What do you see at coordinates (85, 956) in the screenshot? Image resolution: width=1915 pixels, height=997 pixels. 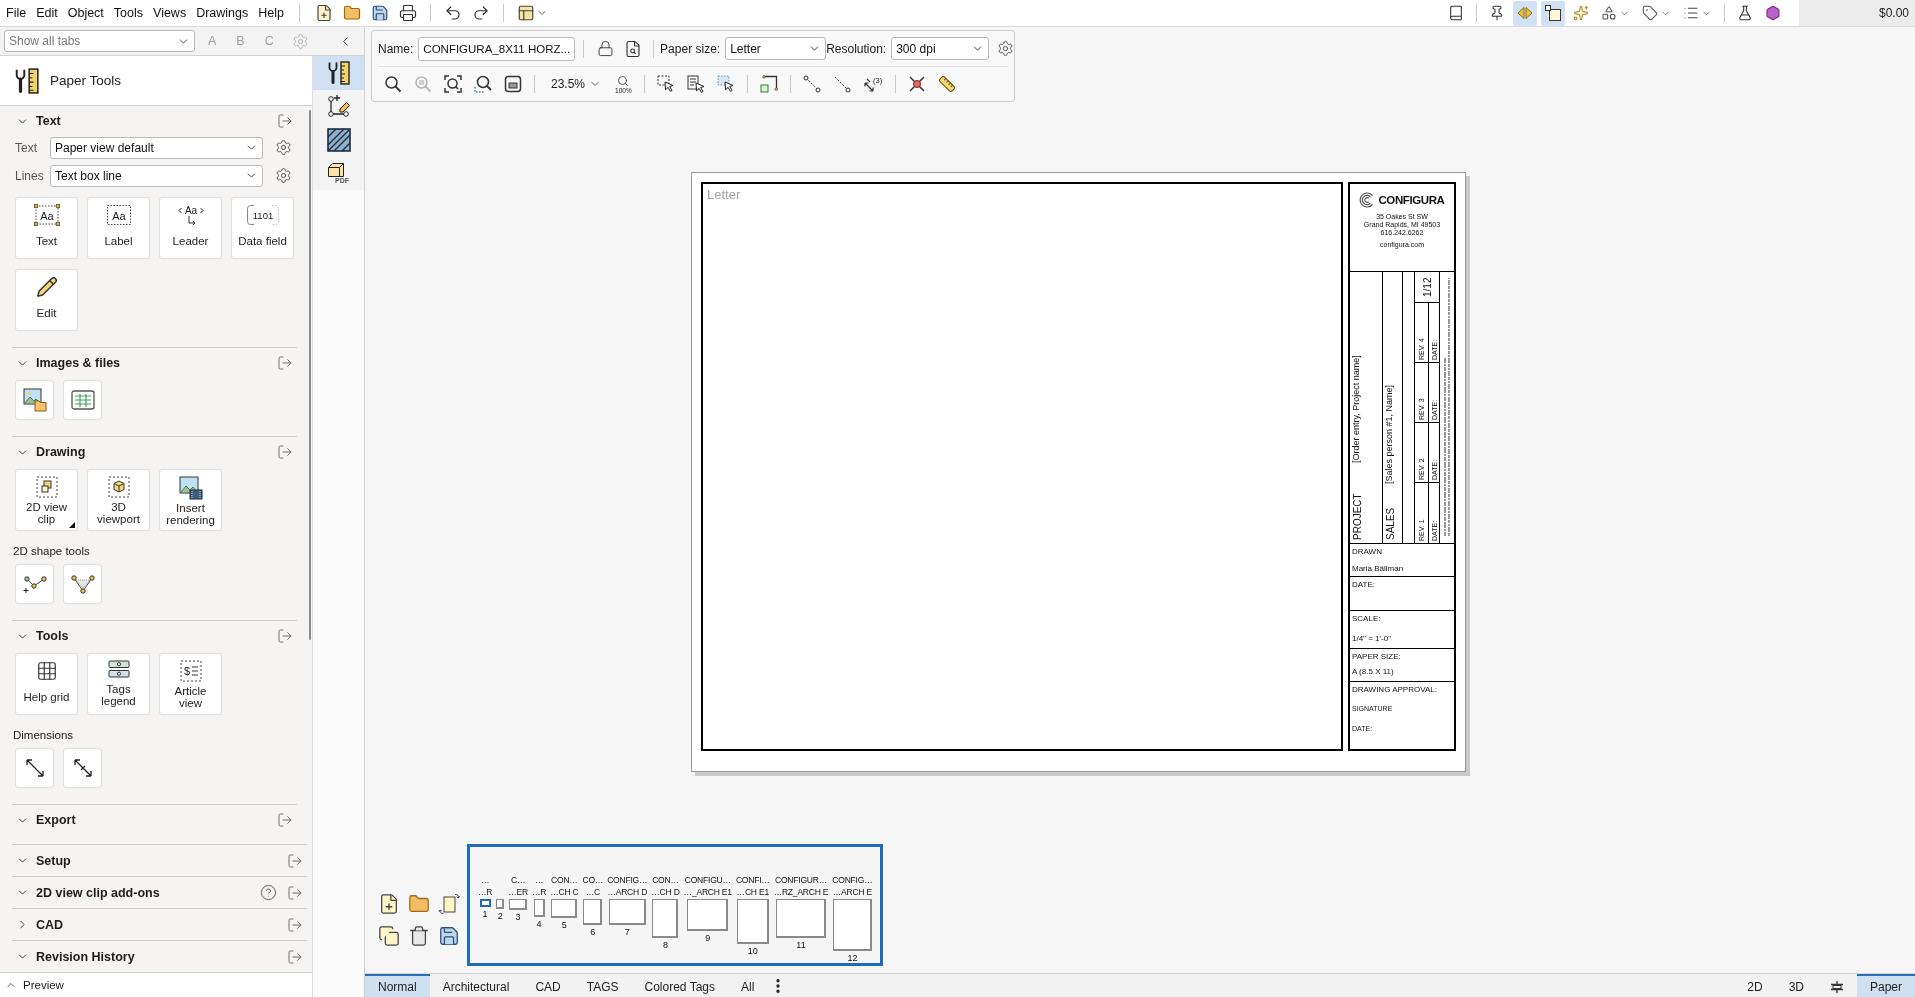 I see `section-title: Revision History` at bounding box center [85, 956].